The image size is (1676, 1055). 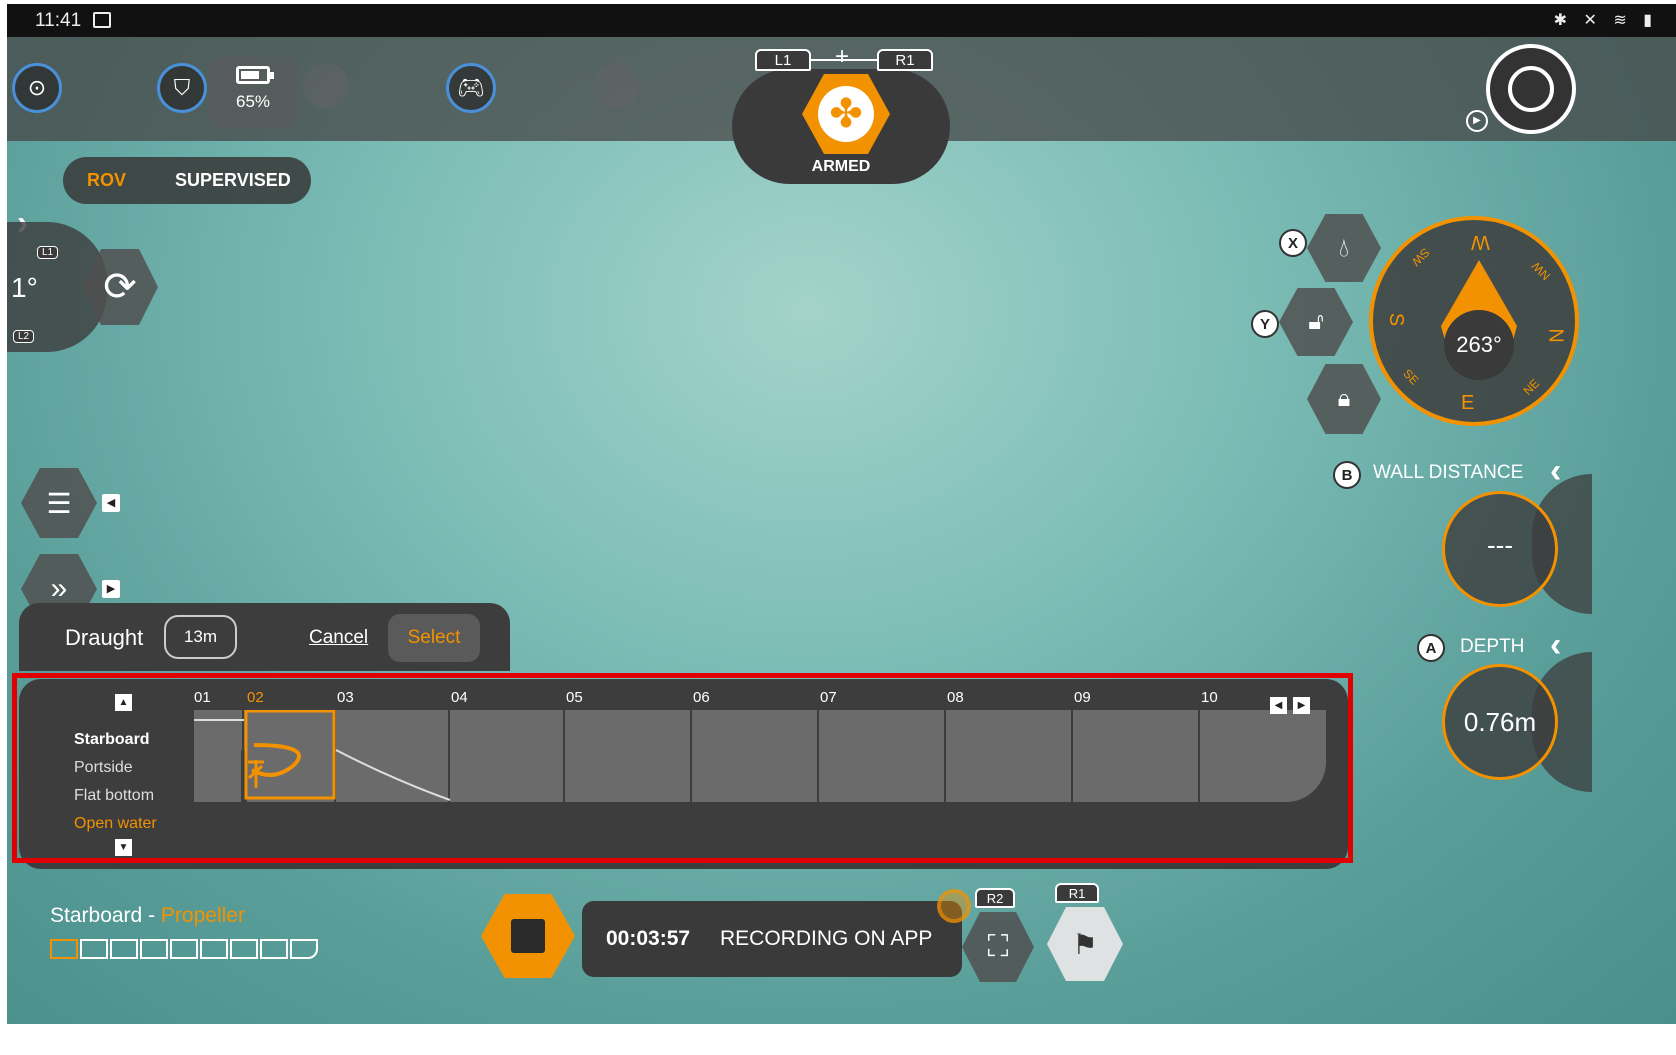 I want to click on settings-button, so click(x=1531, y=89).